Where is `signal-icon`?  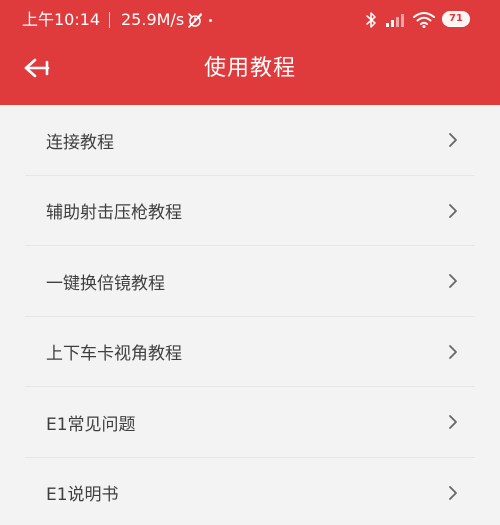
signal-icon is located at coordinates (395, 20).